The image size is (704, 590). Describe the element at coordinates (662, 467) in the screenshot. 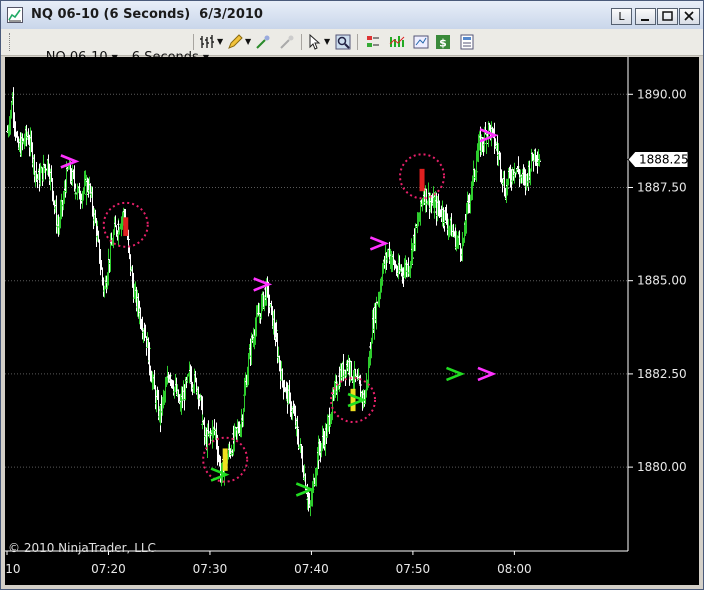

I see `y-tick-label: 1880.00` at that location.